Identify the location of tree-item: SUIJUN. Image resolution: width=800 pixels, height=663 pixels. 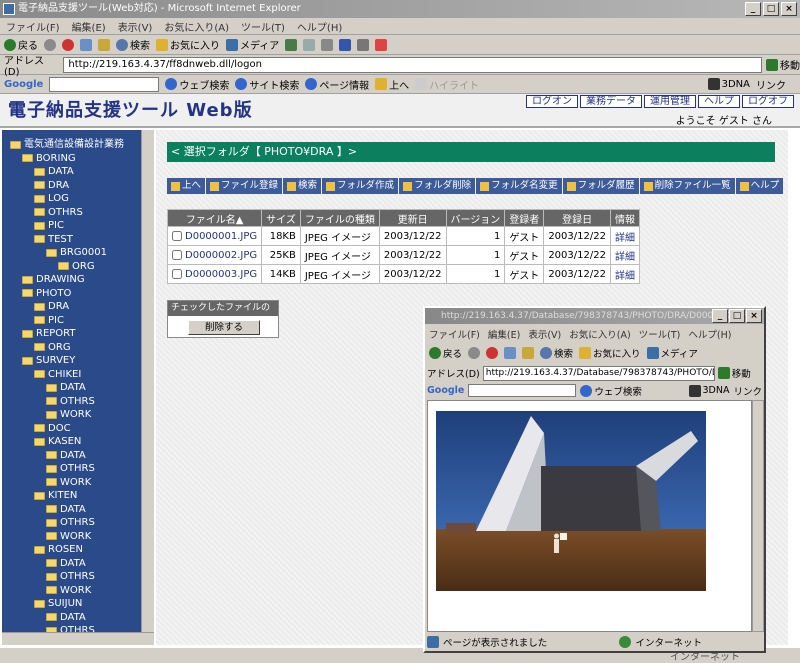
(63, 604).